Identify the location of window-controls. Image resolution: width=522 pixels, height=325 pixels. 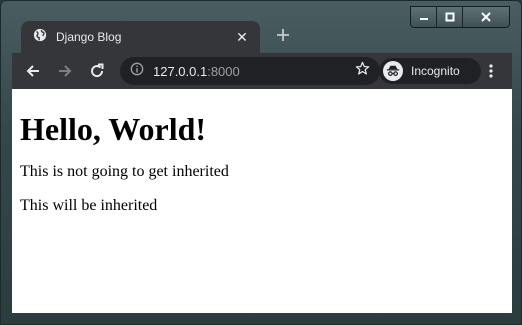
(460, 17).